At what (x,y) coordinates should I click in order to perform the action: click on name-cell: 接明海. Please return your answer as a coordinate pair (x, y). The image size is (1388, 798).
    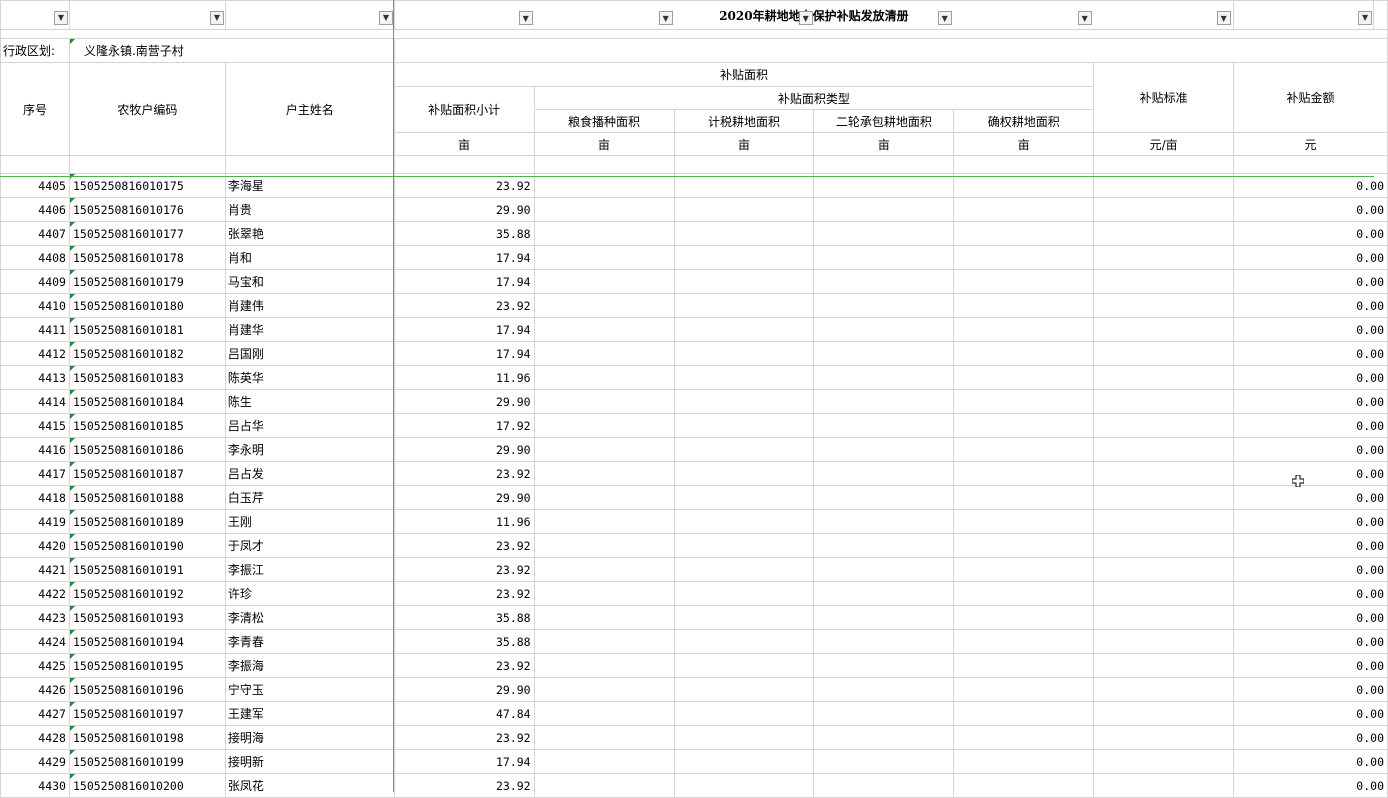
    Looking at the image, I should click on (309, 737).